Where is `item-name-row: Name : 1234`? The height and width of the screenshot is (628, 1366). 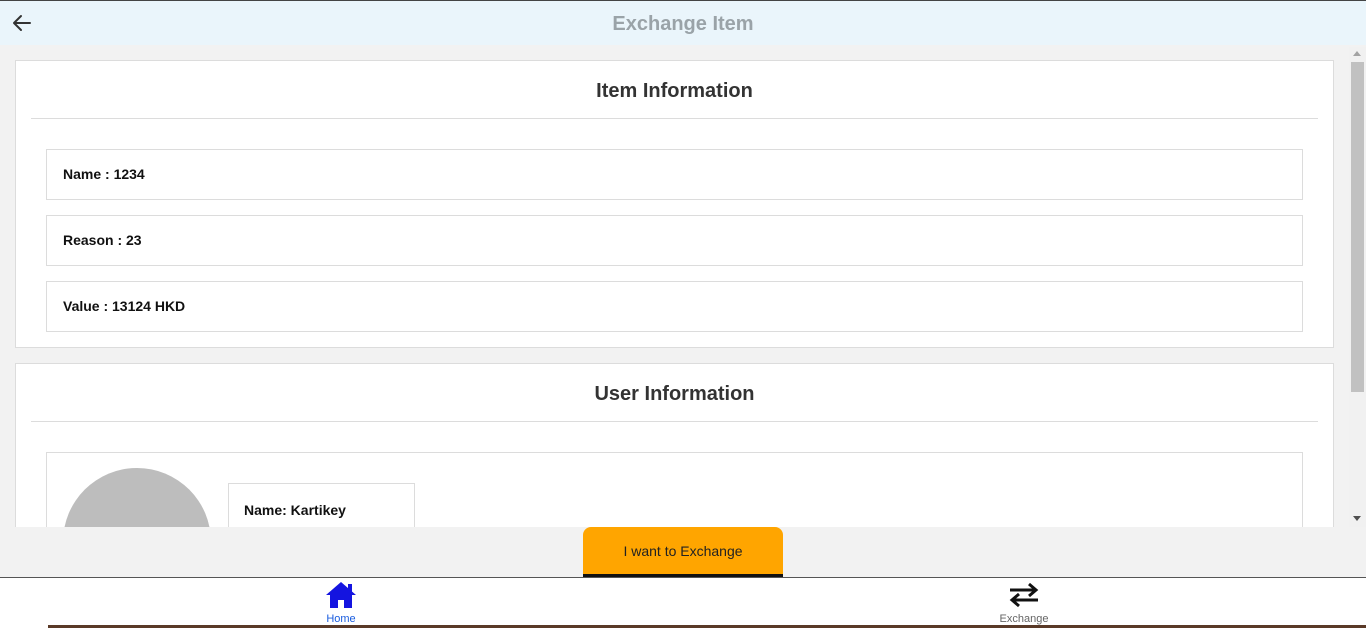
item-name-row: Name : 1234 is located at coordinates (674, 174).